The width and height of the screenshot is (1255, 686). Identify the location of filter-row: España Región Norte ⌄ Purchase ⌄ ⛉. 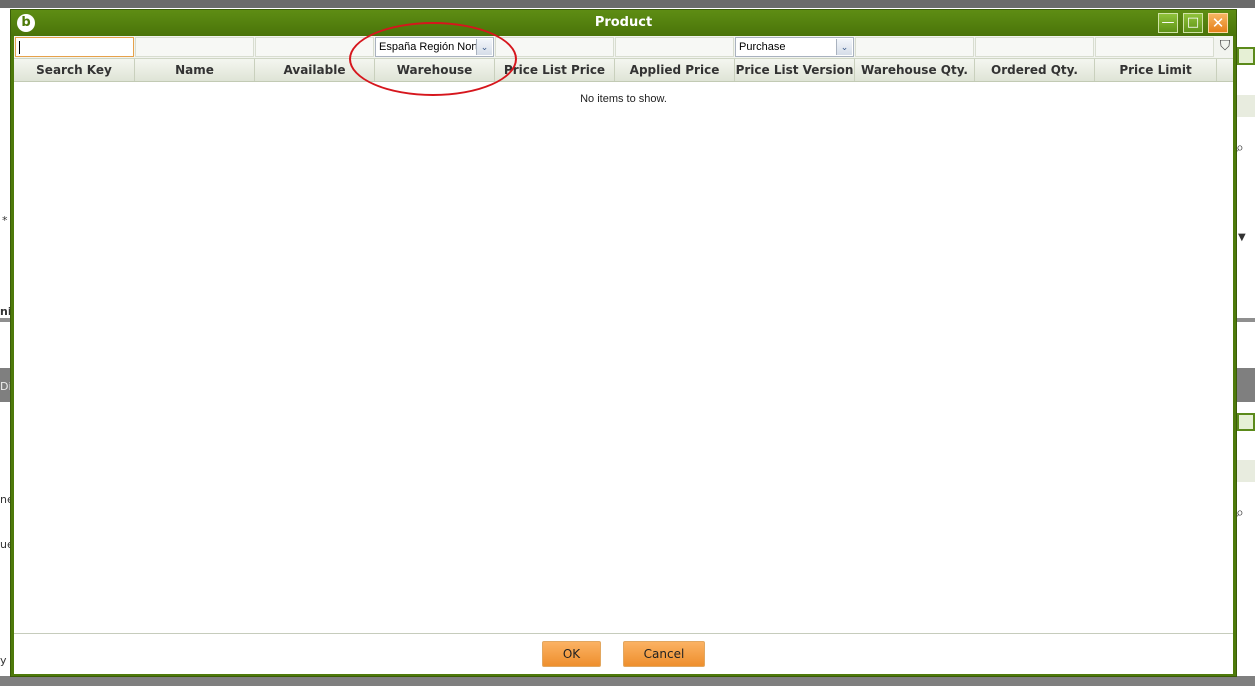
(623, 47).